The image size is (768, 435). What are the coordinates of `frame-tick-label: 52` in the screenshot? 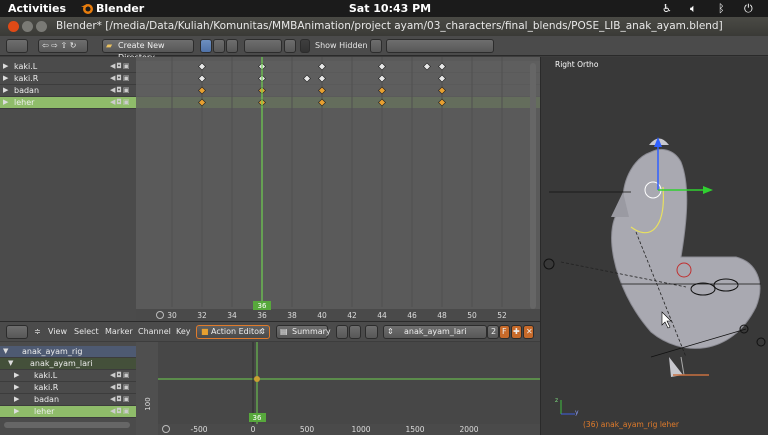 It's located at (502, 315).